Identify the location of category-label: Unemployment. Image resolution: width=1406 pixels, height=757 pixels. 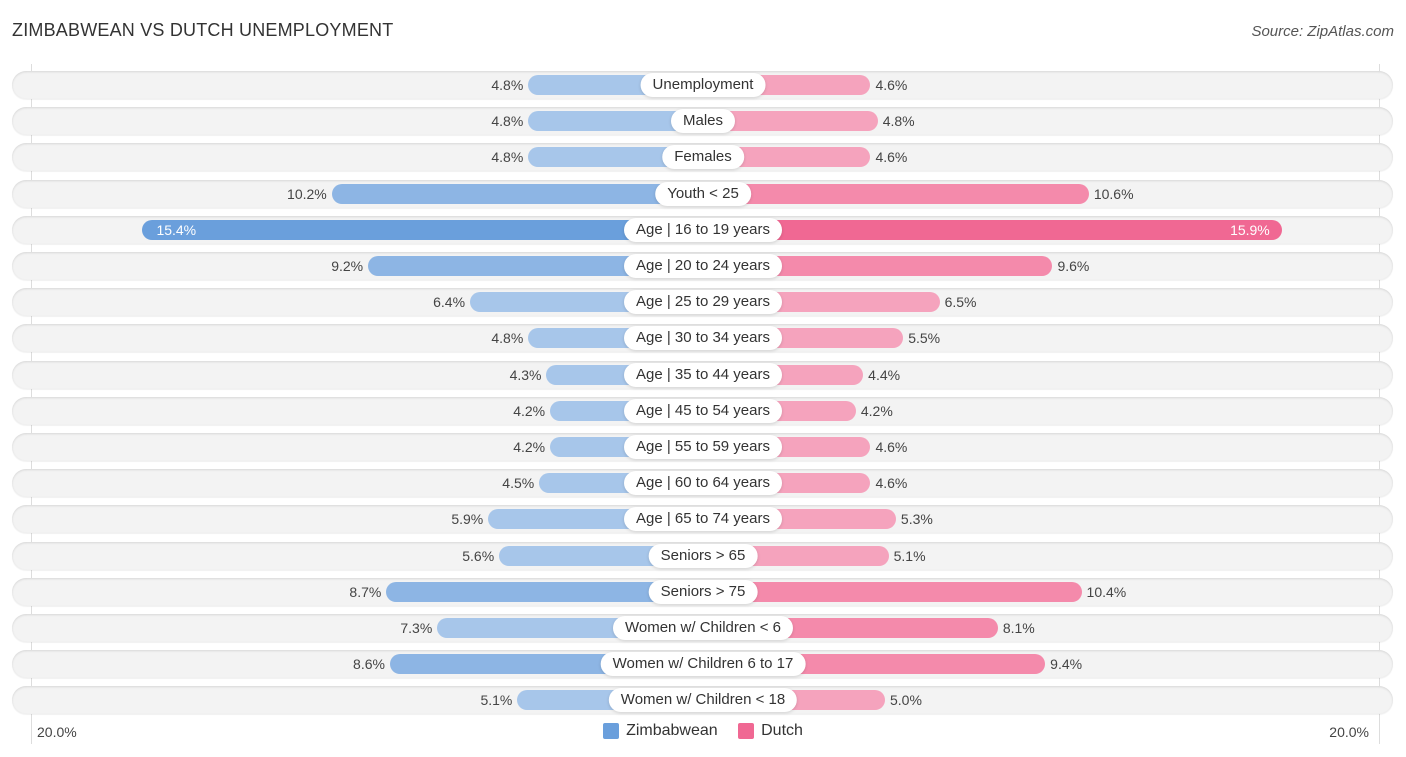
(703, 85).